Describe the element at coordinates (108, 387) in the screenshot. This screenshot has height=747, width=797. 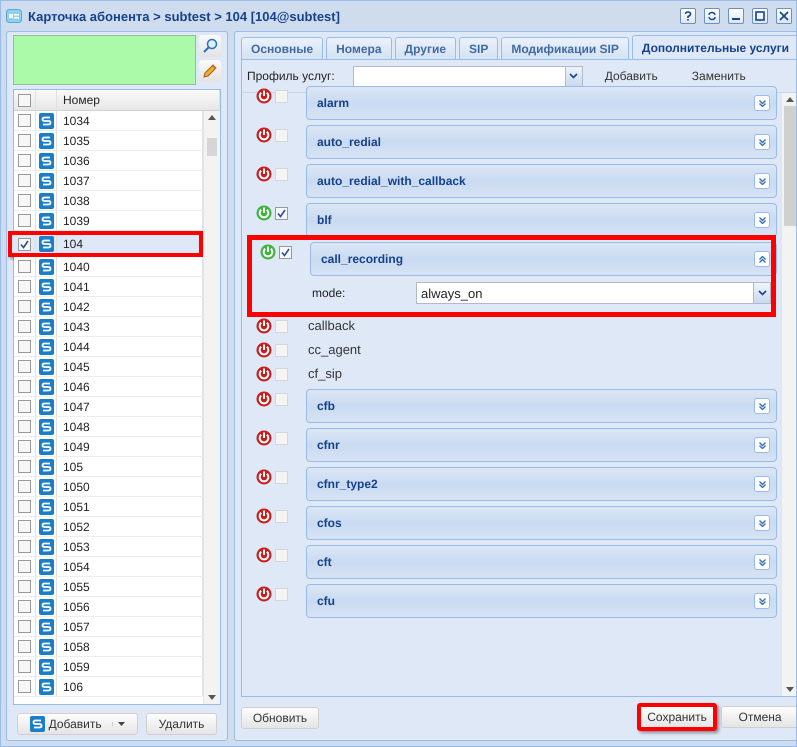
I see `grid-row: 1046` at that location.